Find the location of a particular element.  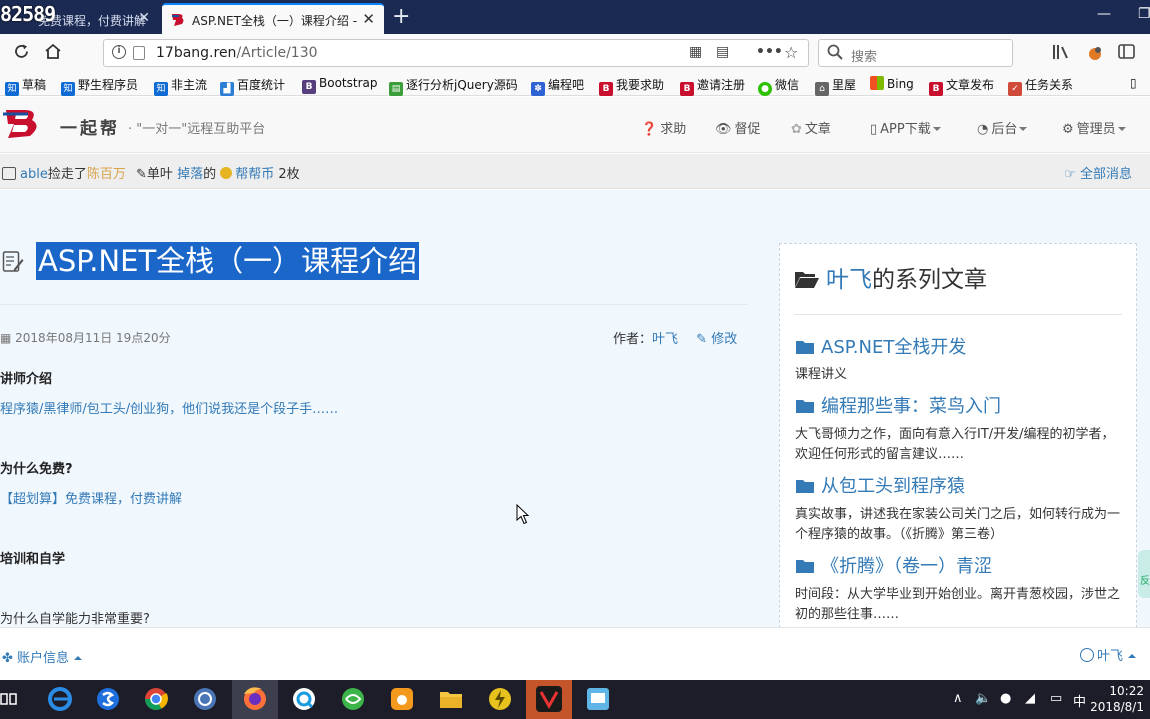

edge-browser-icon is located at coordinates (60, 699).